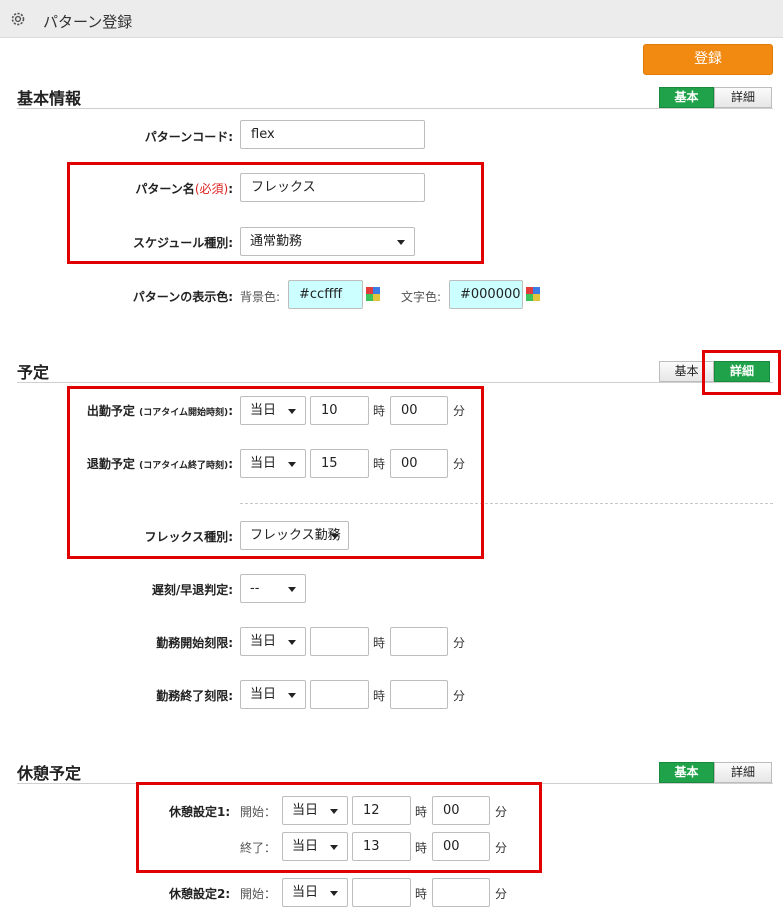 This screenshot has width=783, height=907. Describe the element at coordinates (332, 134) in the screenshot. I see `pattern-code-input: flex` at that location.